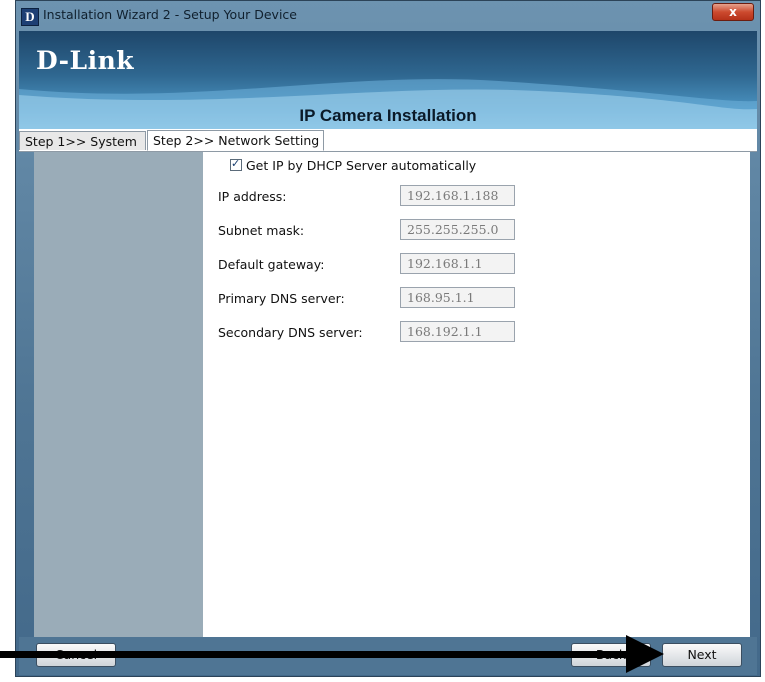  Describe the element at coordinates (457, 229) in the screenshot. I see `subnet-mask-field: 255.255.255.0` at that location.